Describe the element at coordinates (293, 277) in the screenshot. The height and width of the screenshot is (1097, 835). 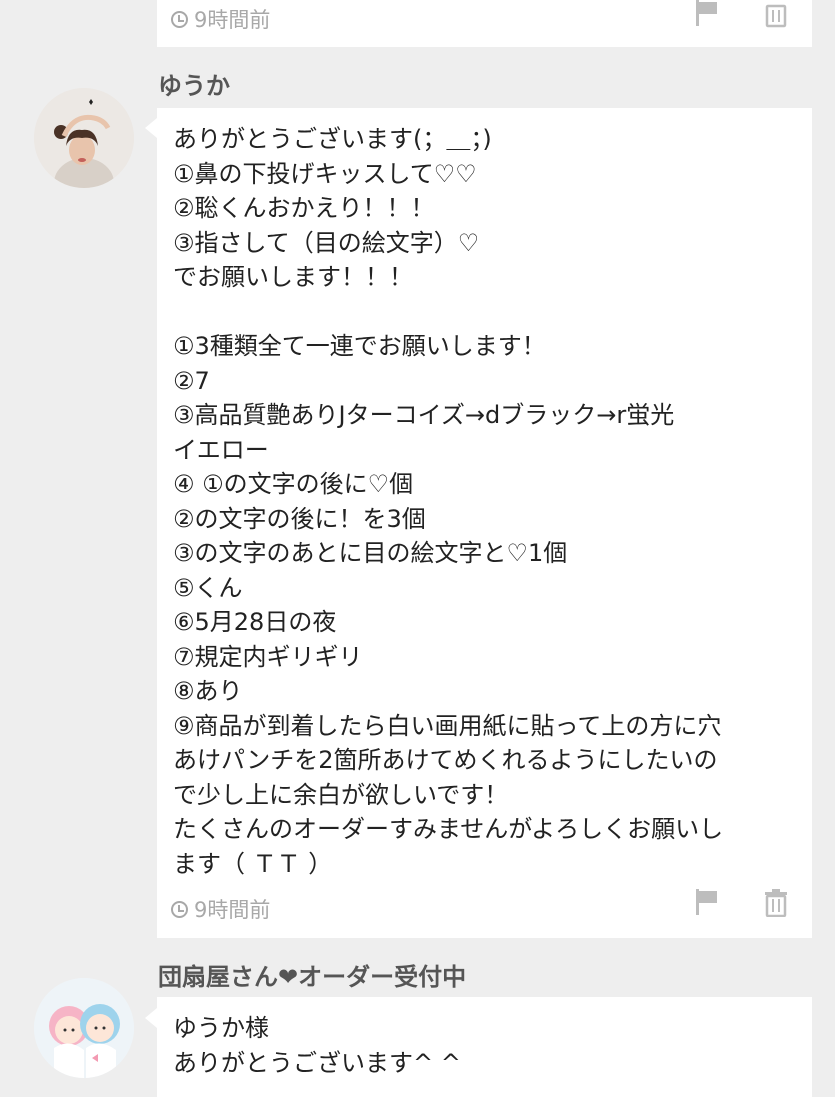
I see `comment-line: でお願いします！！！` at that location.